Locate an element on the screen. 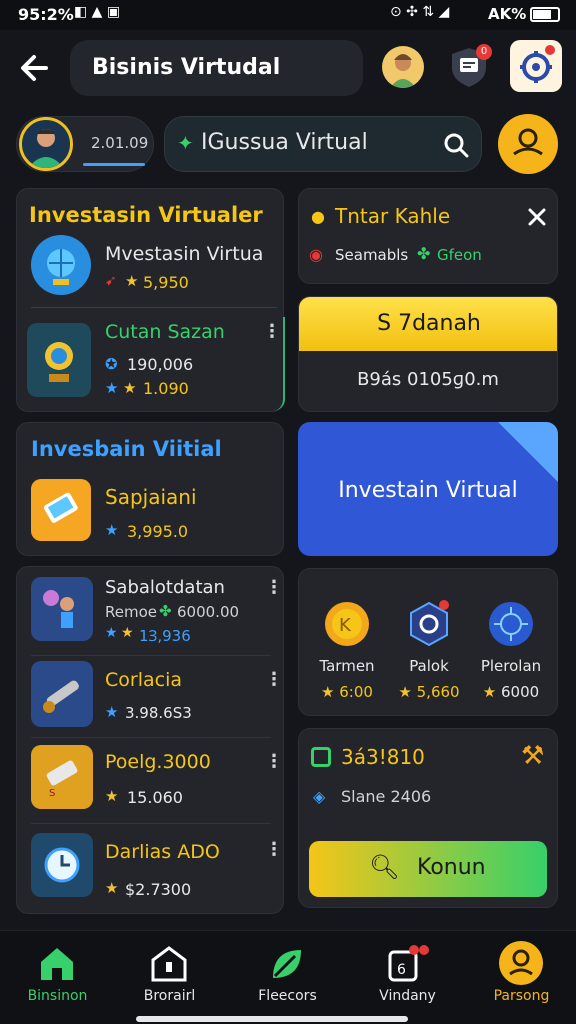 This screenshot has height=1024, width=576. red-arrow-icon: ➹ is located at coordinates (111, 281).